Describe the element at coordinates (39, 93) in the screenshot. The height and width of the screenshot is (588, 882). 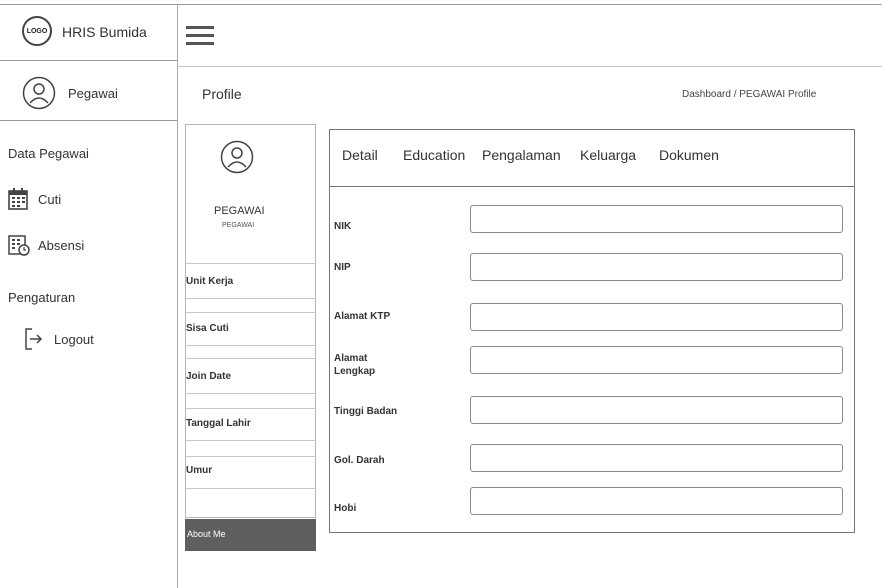
I see `user-avatar-icon` at that location.